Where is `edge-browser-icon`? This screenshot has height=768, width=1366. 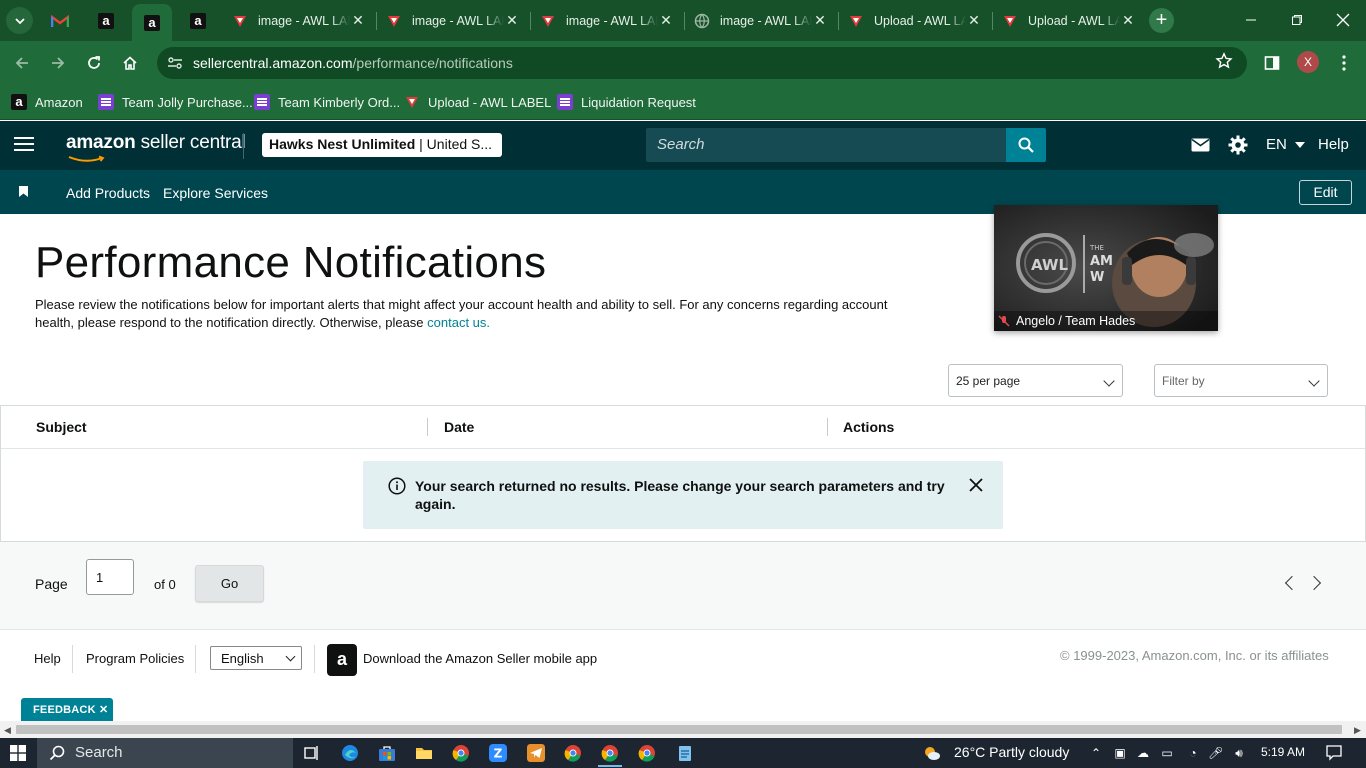 edge-browser-icon is located at coordinates (350, 753).